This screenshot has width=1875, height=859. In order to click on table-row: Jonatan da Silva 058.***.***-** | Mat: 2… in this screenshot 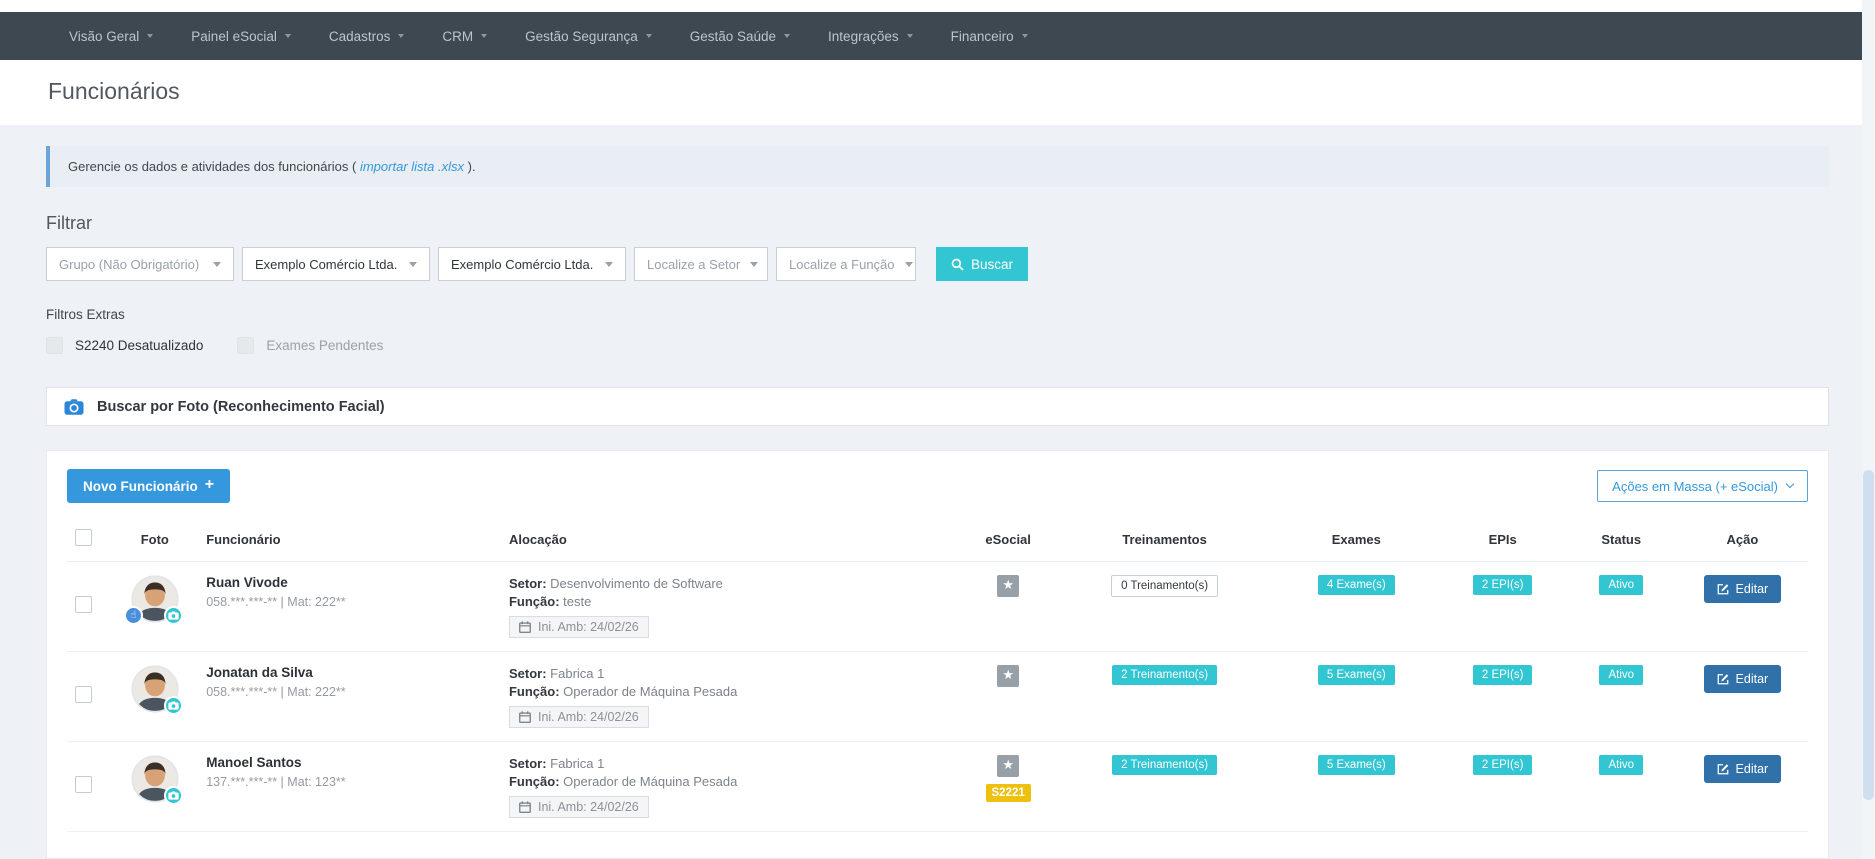, I will do `click(937, 696)`.